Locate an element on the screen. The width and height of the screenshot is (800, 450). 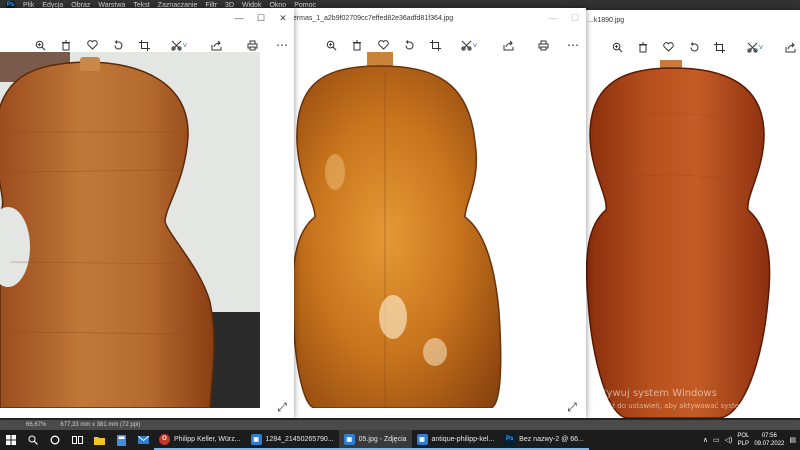
activation-watermark-title: Aktywuj system Windows is located at coordinates (653, 393).